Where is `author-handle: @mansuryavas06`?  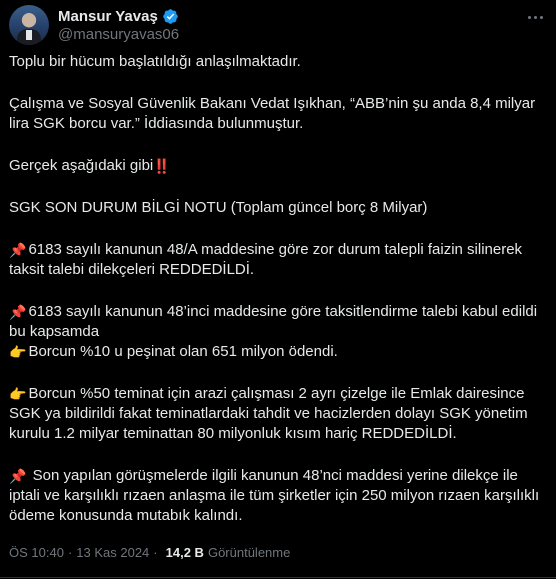
author-handle: @mansuryavas06 is located at coordinates (118, 34).